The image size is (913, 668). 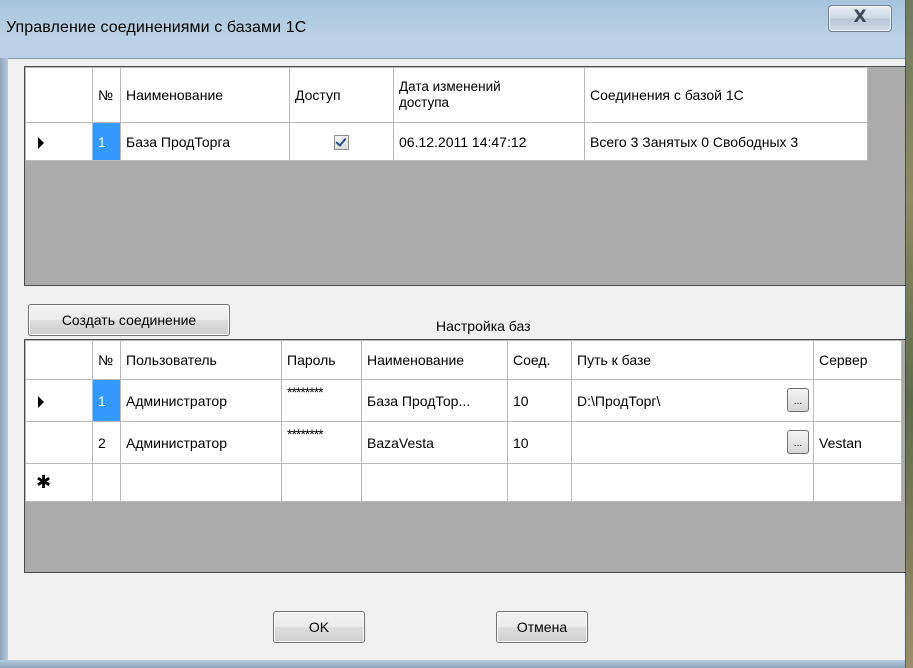 I want to click on row-selector: ✱, so click(x=59, y=482).